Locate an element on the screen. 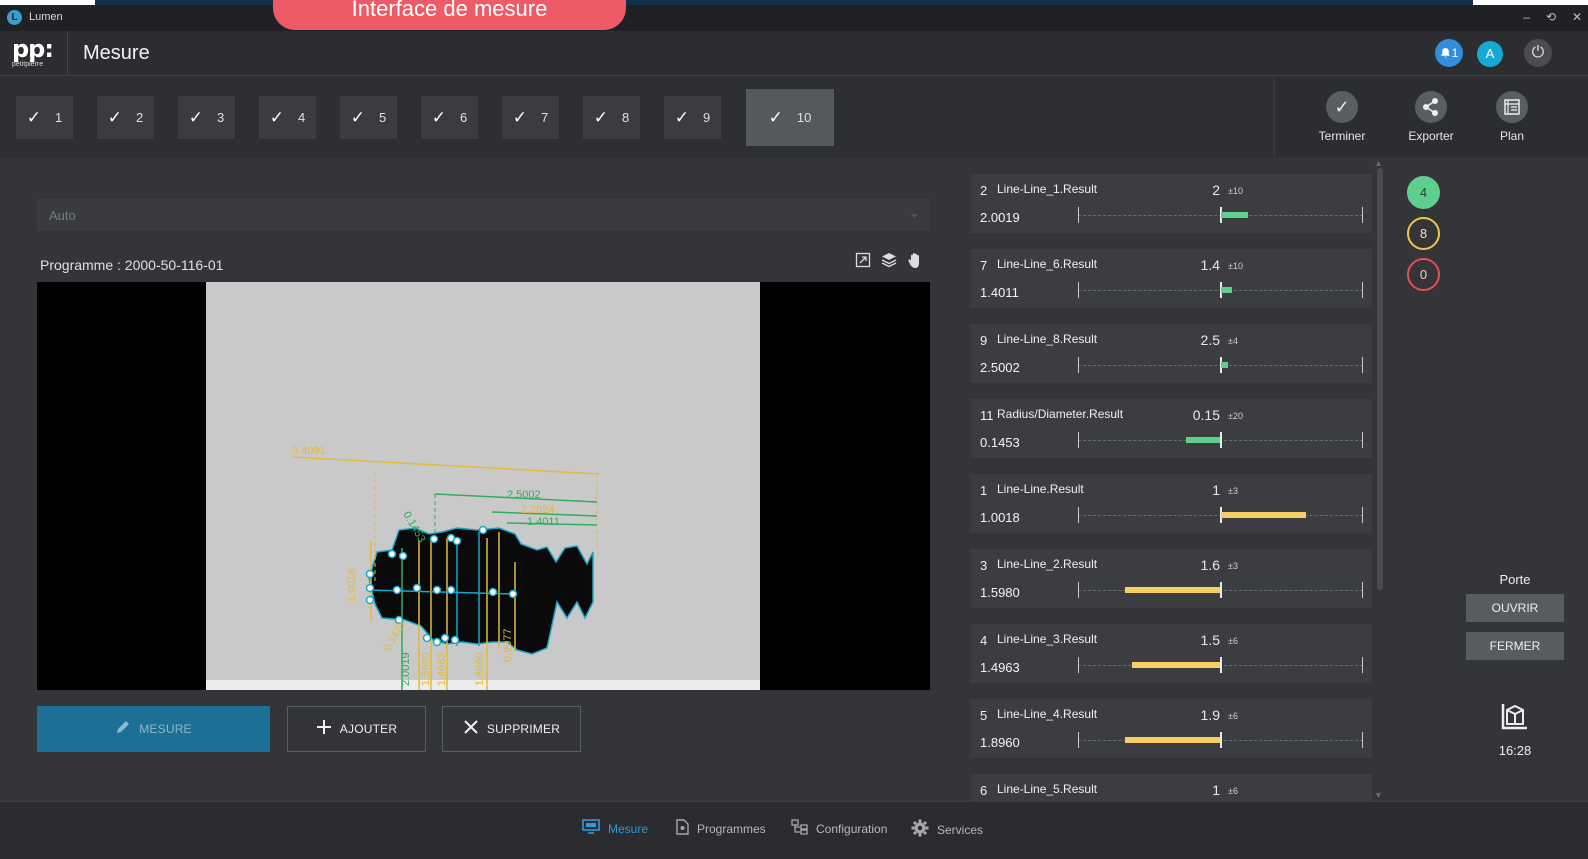  measure-button: MESURE is located at coordinates (153, 729).